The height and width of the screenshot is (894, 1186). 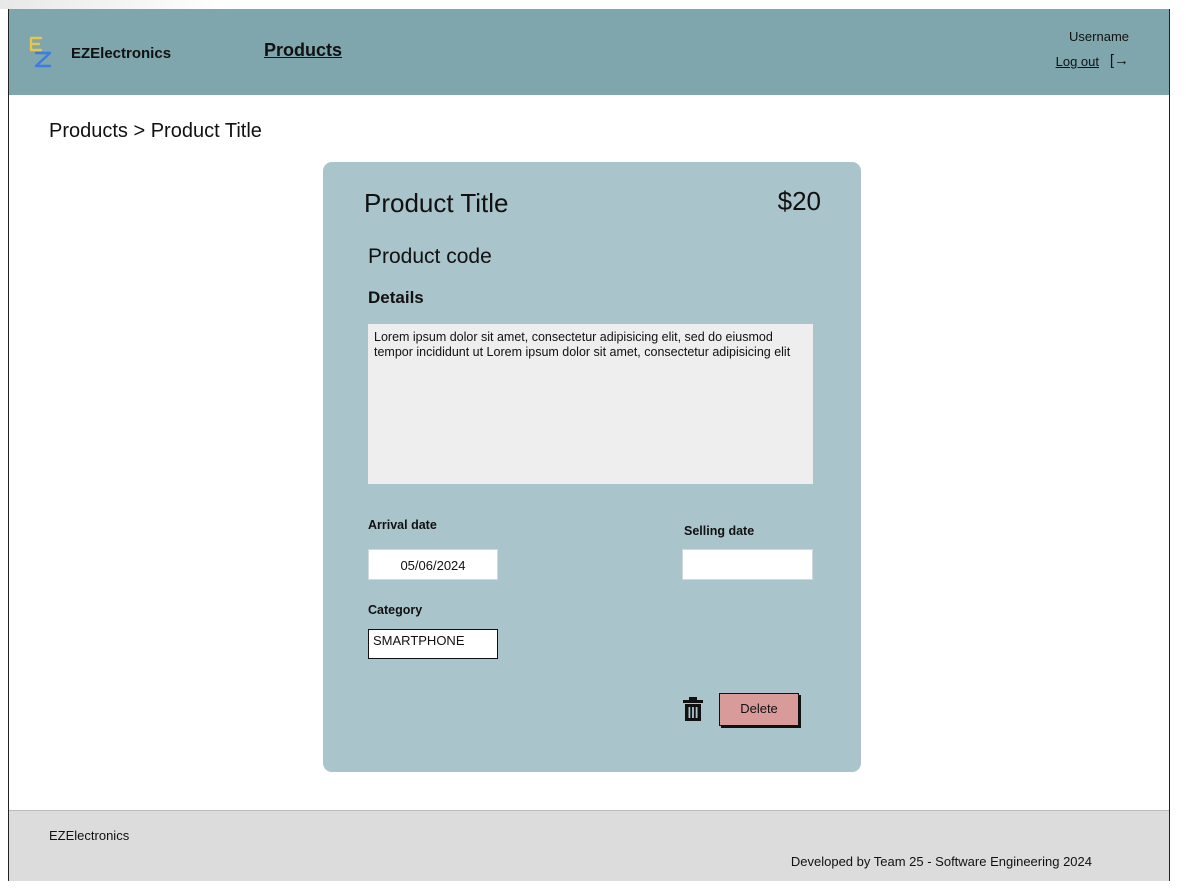 I want to click on username-label: Username, so click(x=1099, y=36).